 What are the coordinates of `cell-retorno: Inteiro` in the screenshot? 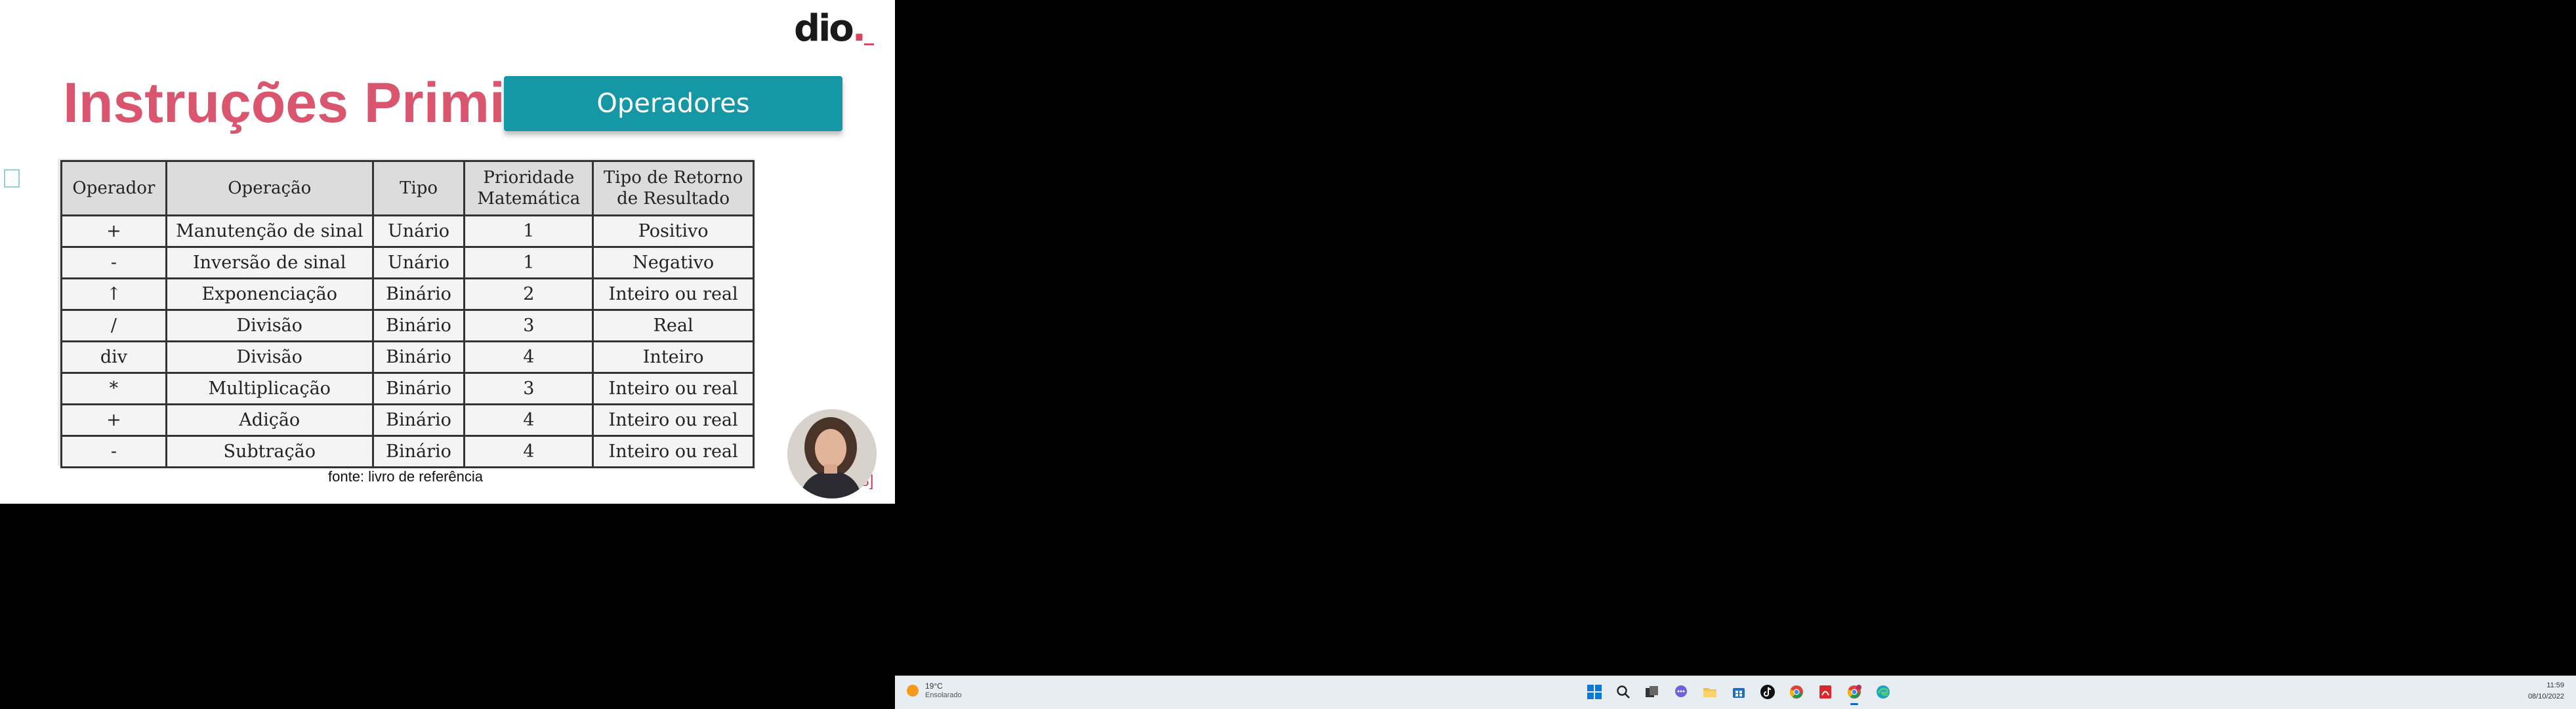 It's located at (674, 357).